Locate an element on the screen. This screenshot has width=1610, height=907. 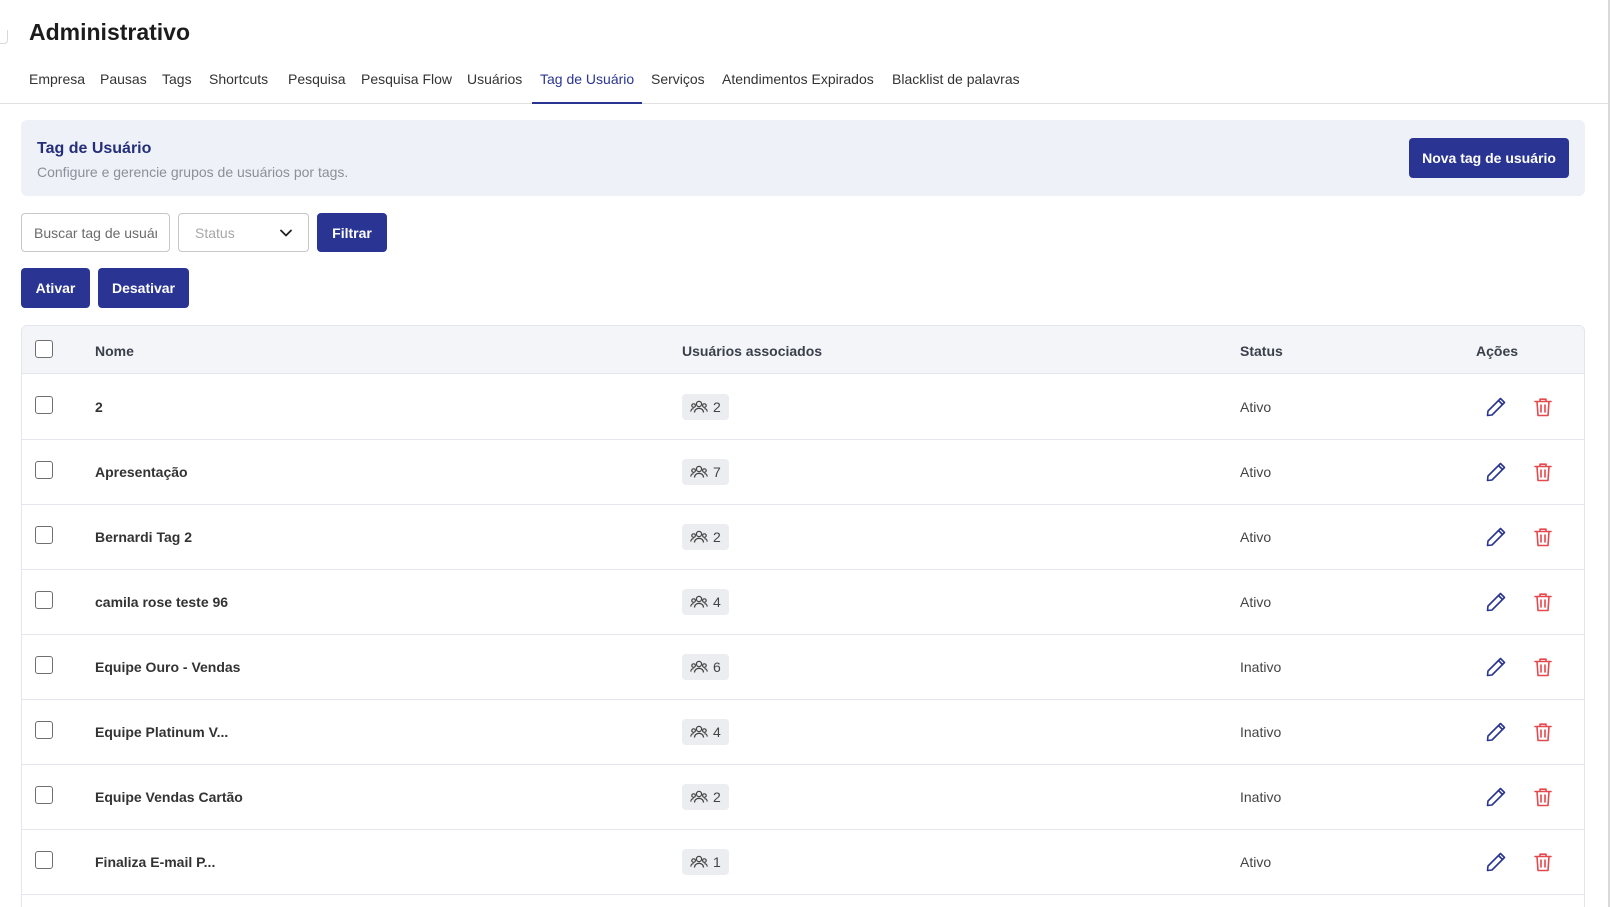
filter-button: Filtrar is located at coordinates (352, 232).